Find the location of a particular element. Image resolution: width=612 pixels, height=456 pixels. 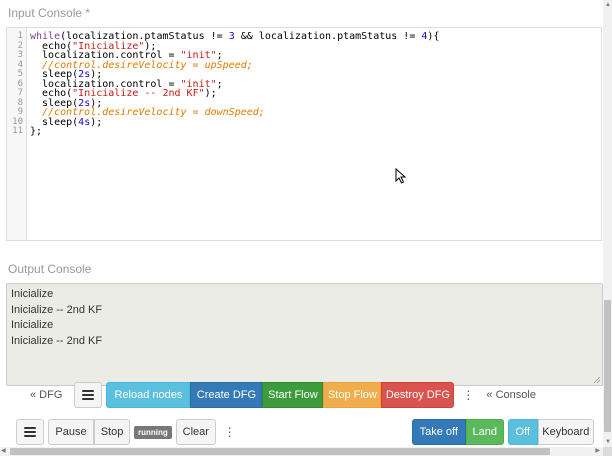

keyboard-toggle-group: Off Keyboard is located at coordinates (550, 432).